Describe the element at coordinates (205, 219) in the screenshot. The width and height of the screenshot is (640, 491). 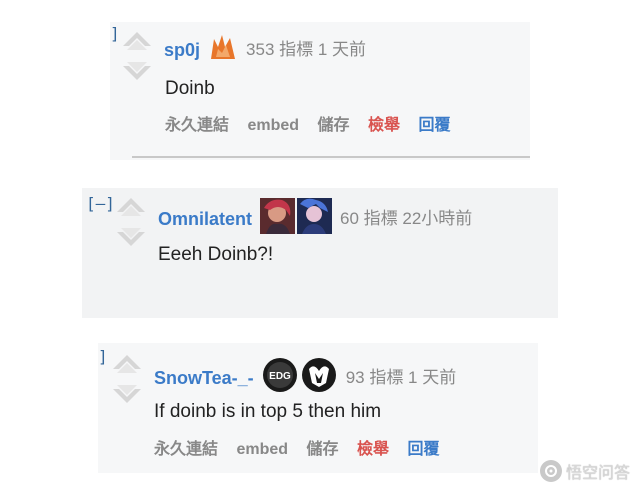
I see `author-link: Omnilatent` at that location.